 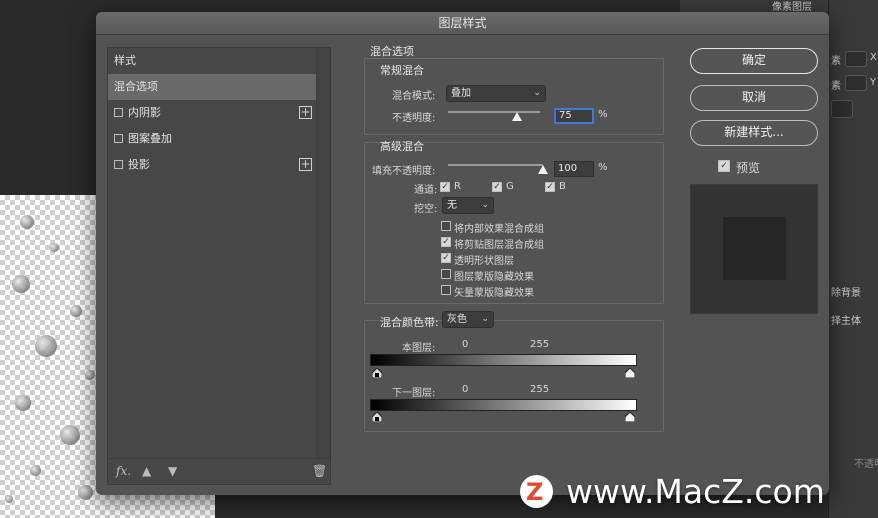 What do you see at coordinates (866, 464) in the screenshot?
I see `layer-opacity-label: 不透明` at bounding box center [866, 464].